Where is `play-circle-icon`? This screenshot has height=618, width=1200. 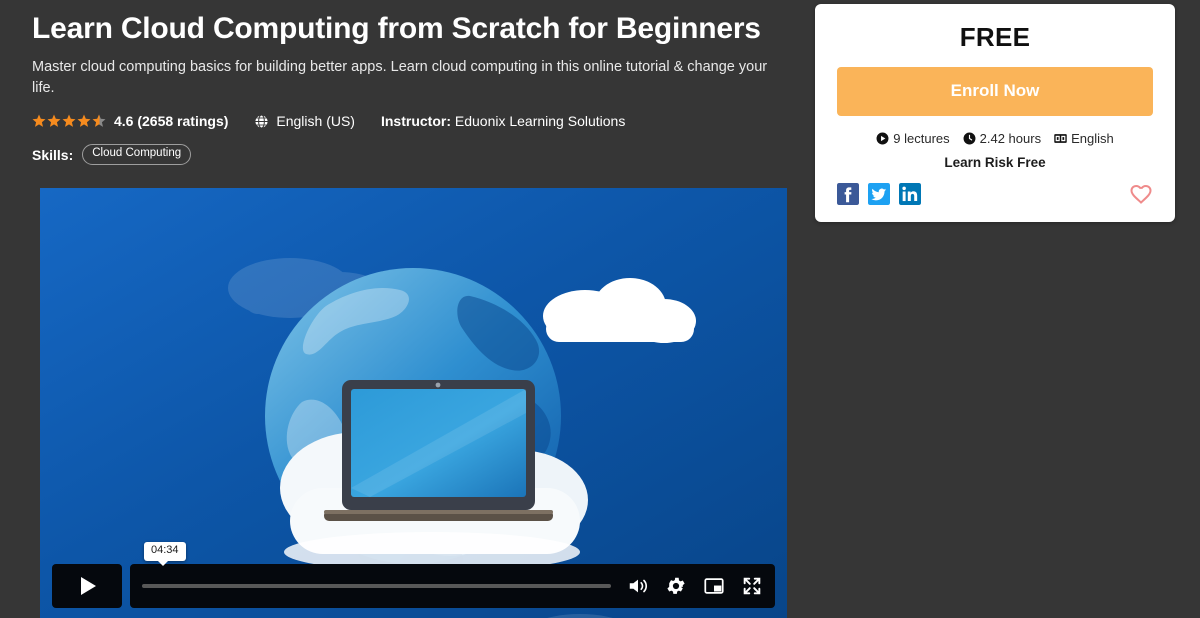 play-circle-icon is located at coordinates (882, 138).